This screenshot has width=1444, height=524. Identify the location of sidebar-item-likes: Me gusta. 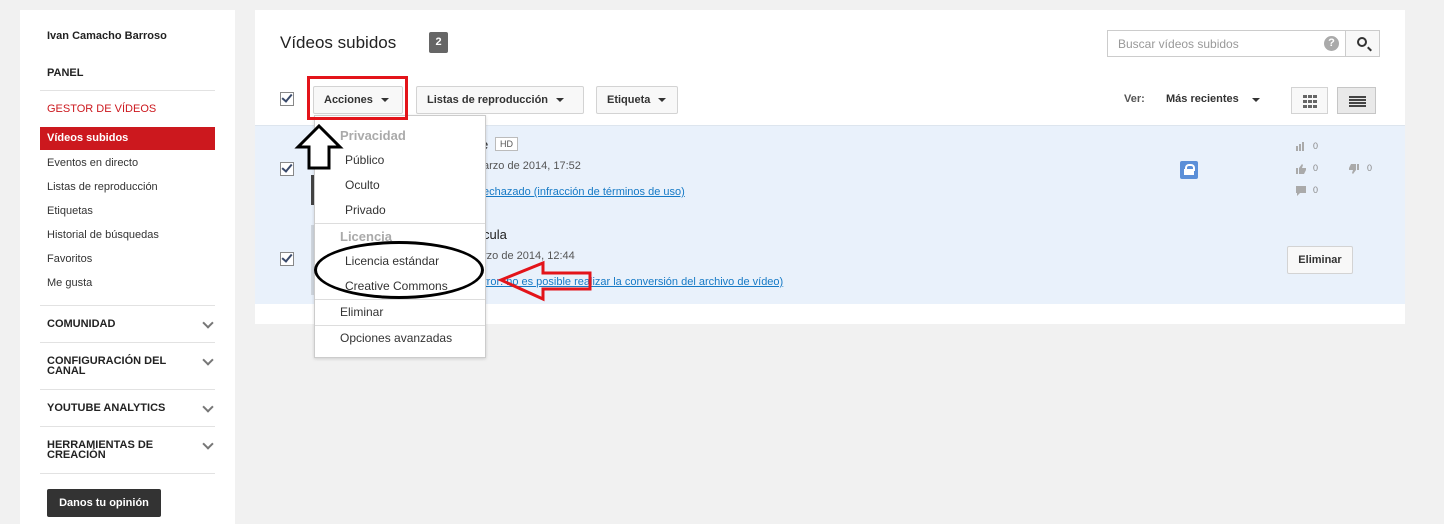
(69, 283).